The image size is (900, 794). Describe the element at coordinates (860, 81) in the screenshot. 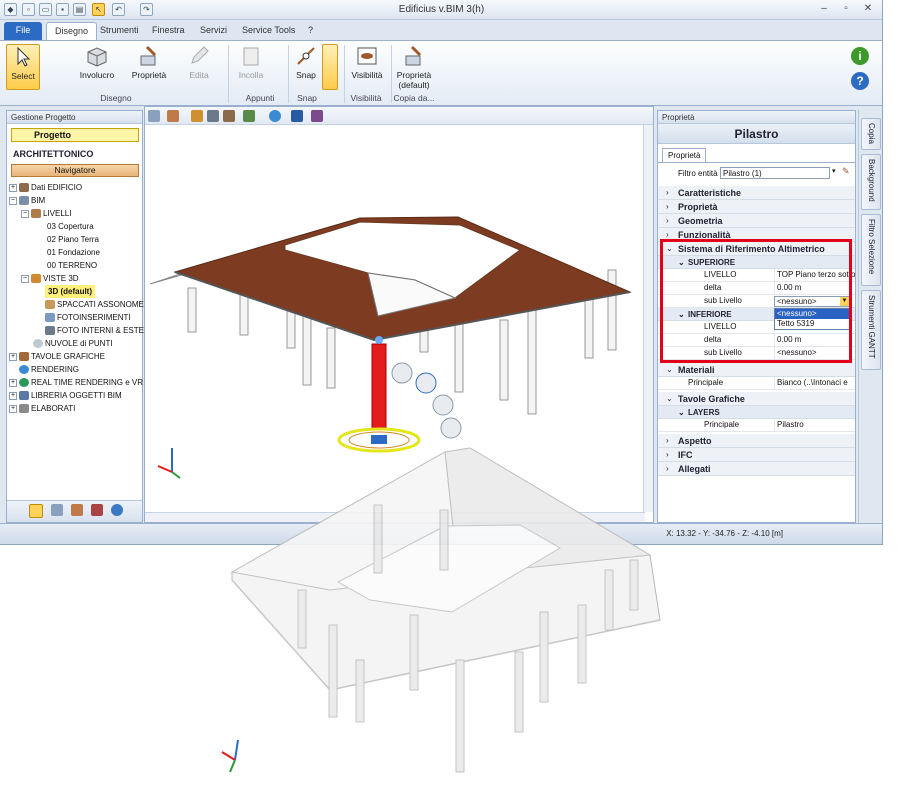

I see `help-icon: ?` at that location.